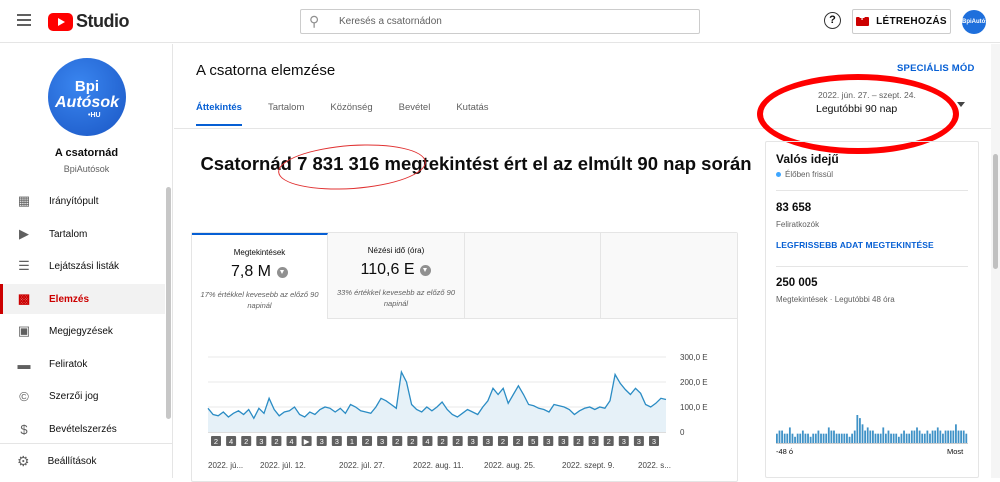  Describe the element at coordinates (901, 21) in the screenshot. I see `create-button: LÉTREHOZÁS` at that location.